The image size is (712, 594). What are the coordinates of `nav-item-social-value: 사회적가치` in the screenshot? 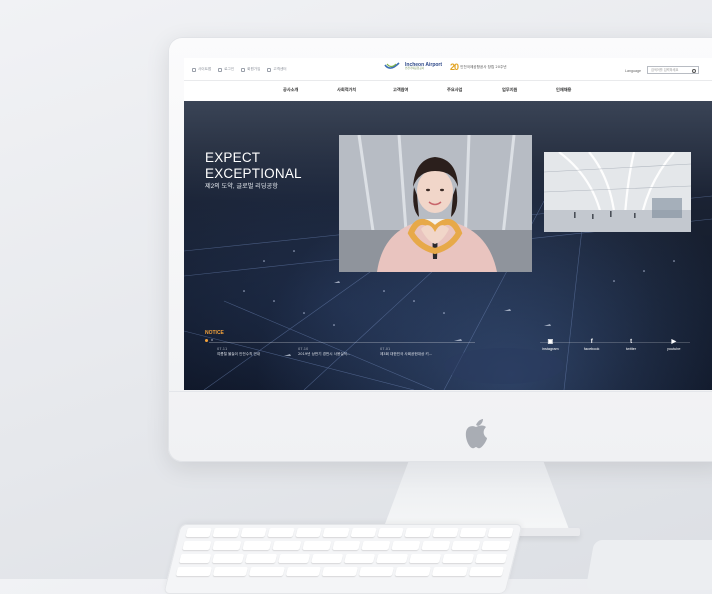 It's located at (346, 90).